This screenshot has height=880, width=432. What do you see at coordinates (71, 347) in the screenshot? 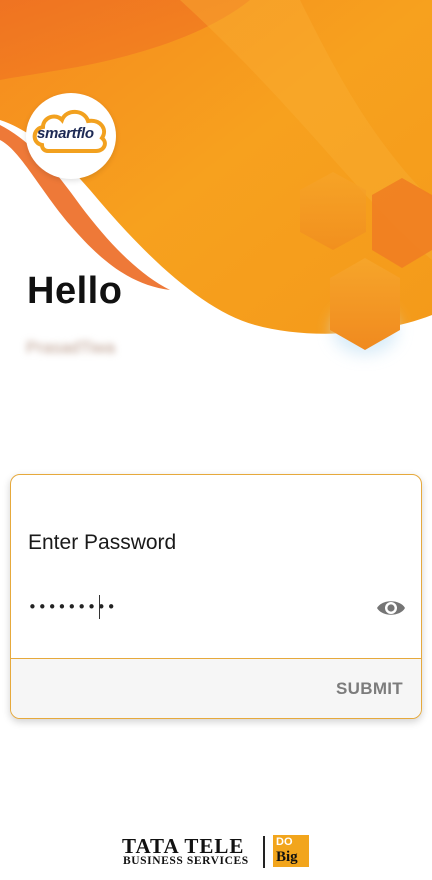
I see `username-label: PrasadTiwa` at bounding box center [71, 347].